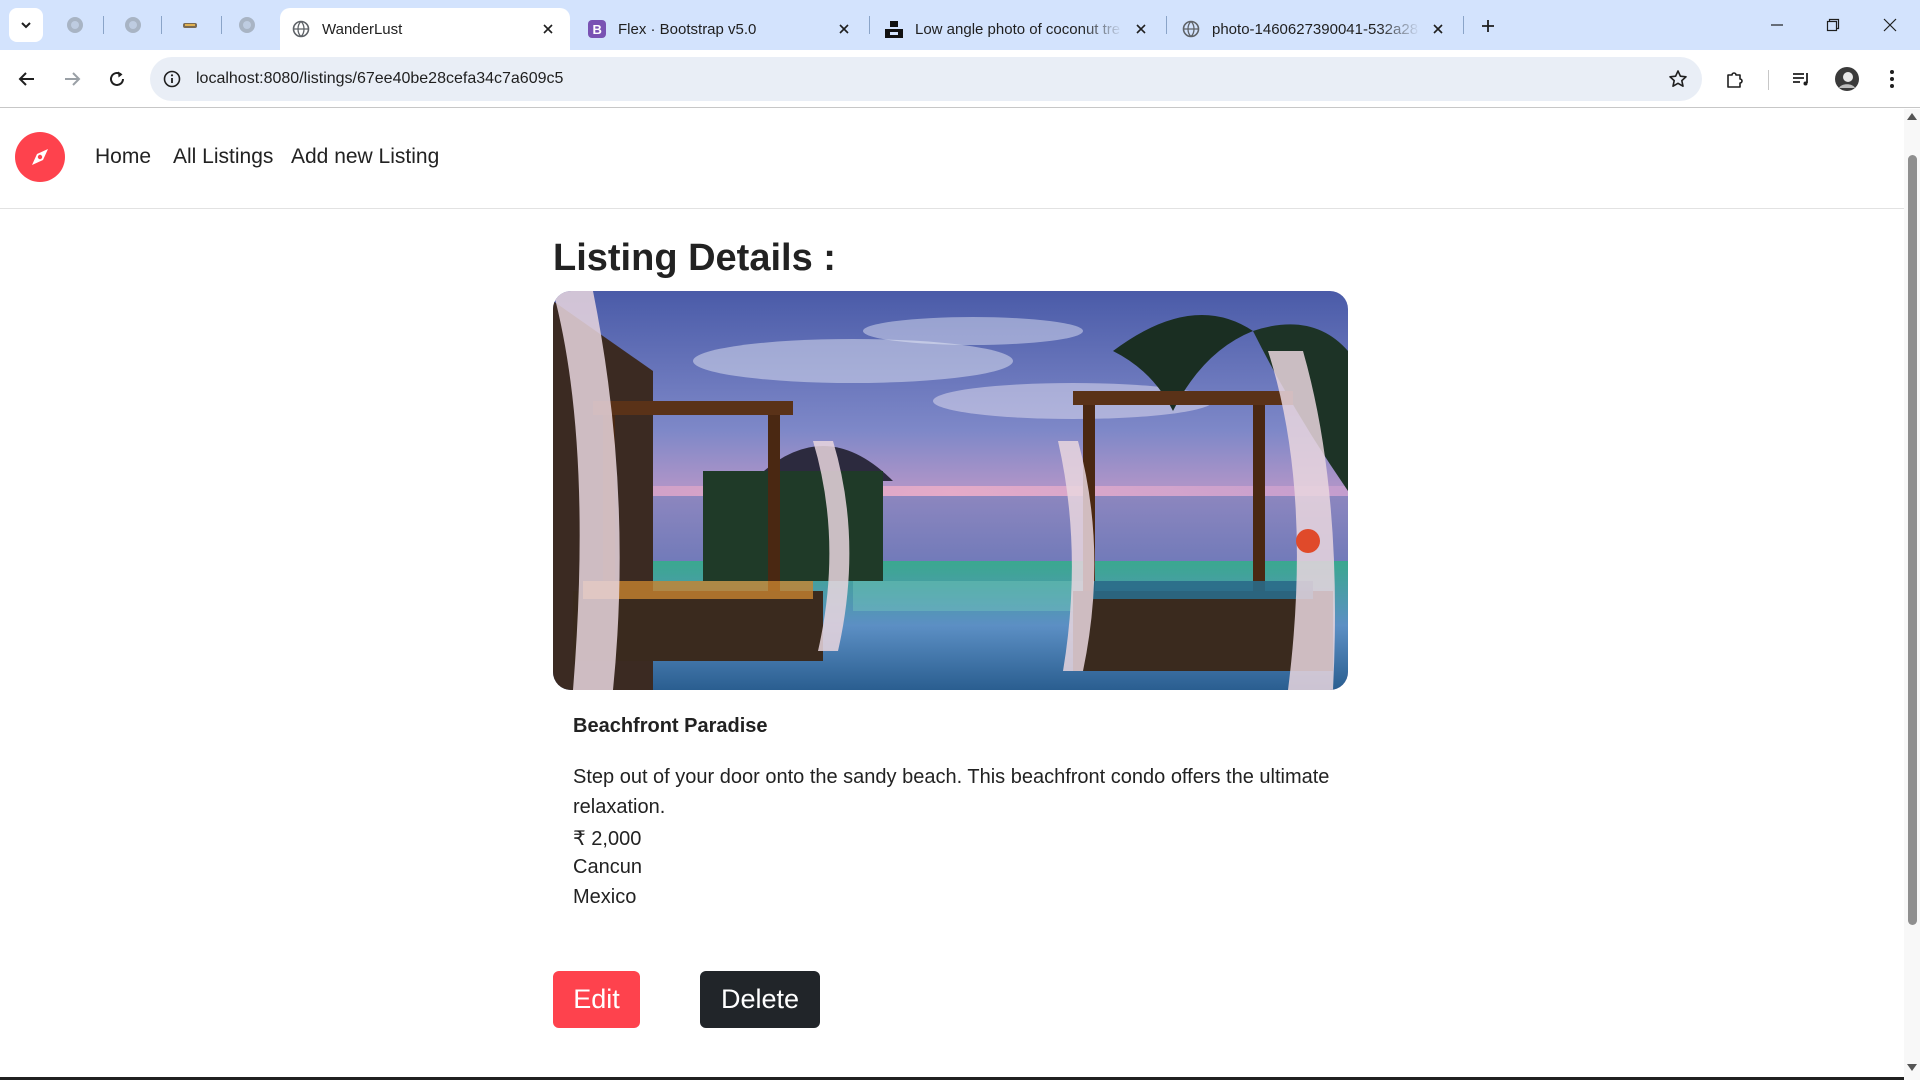 Image resolution: width=1920 pixels, height=1080 pixels. I want to click on tab-wanderlust: WanderLust, so click(425, 29).